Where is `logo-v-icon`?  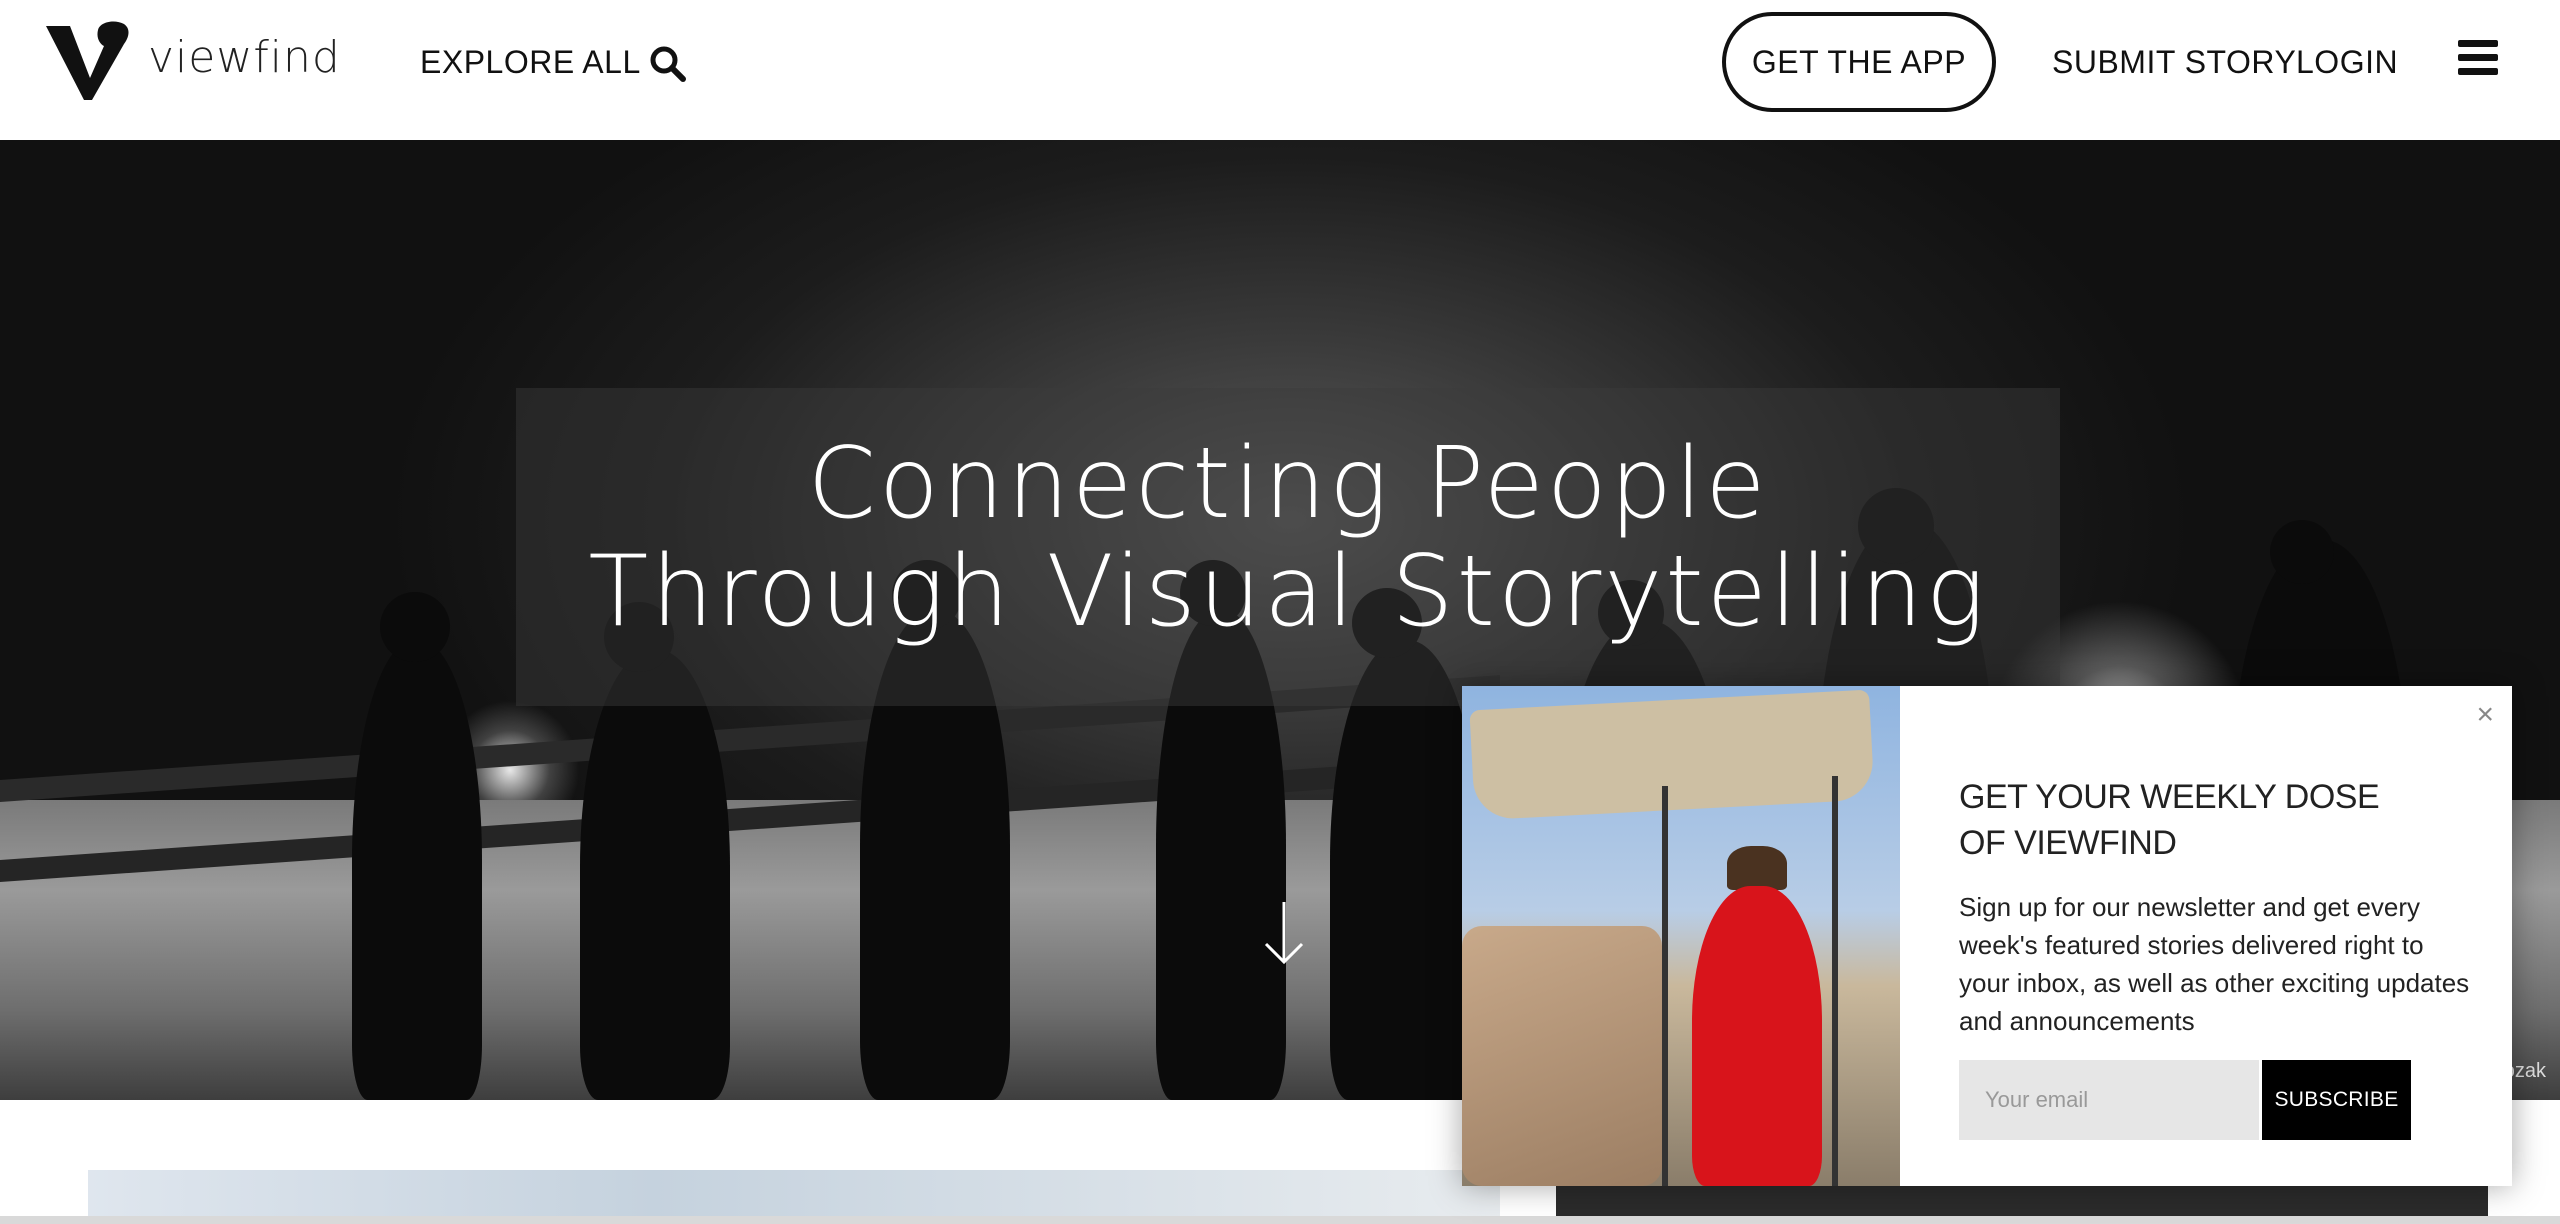 logo-v-icon is located at coordinates (87, 60).